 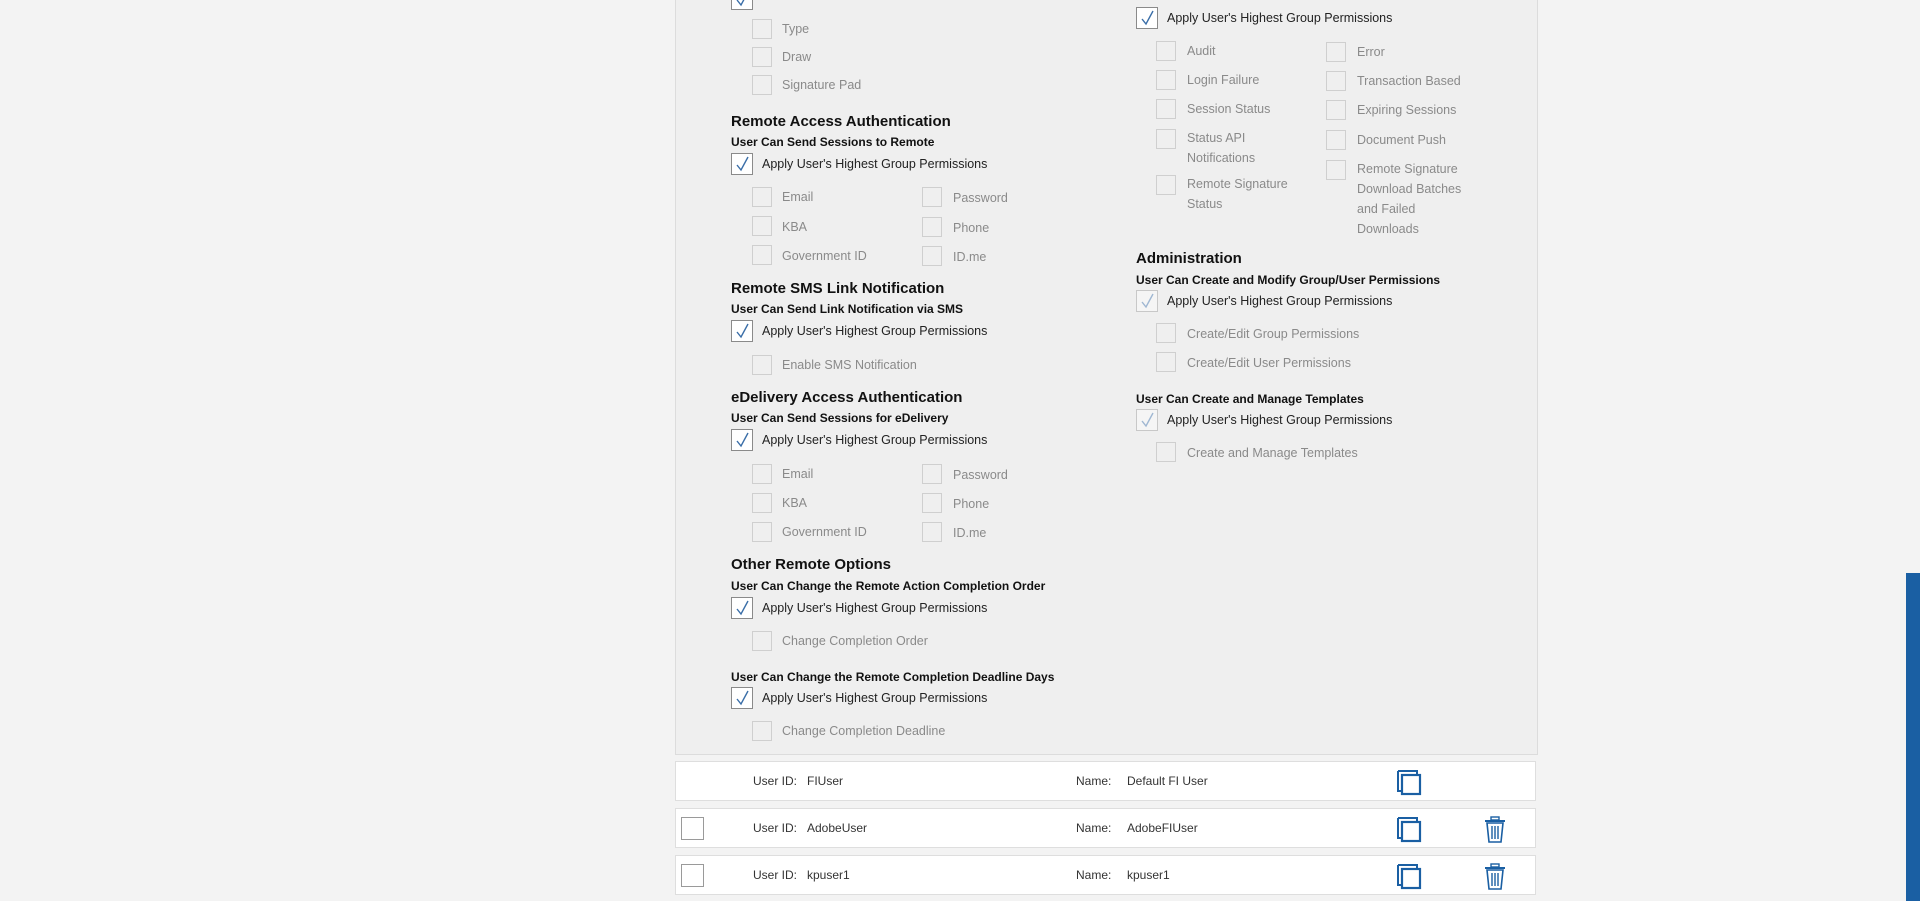 I want to click on change-completion-order-label: Change Completion Order, so click(x=855, y=641).